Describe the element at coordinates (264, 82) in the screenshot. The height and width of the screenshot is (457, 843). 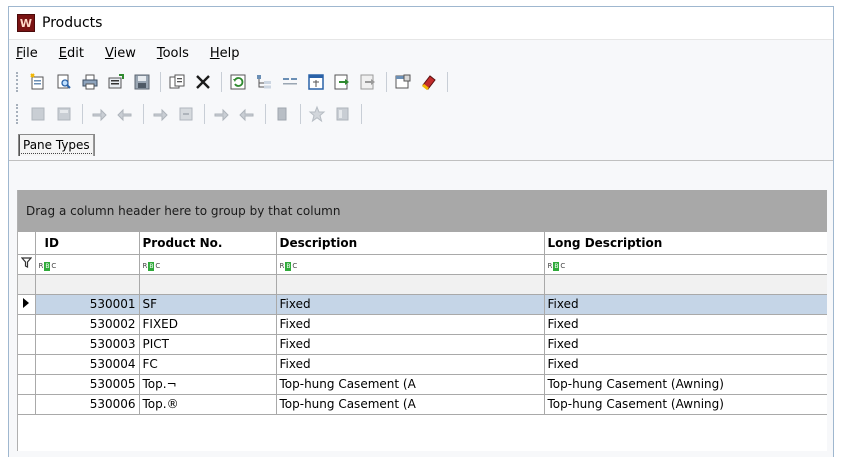
I see `tree-icon` at that location.